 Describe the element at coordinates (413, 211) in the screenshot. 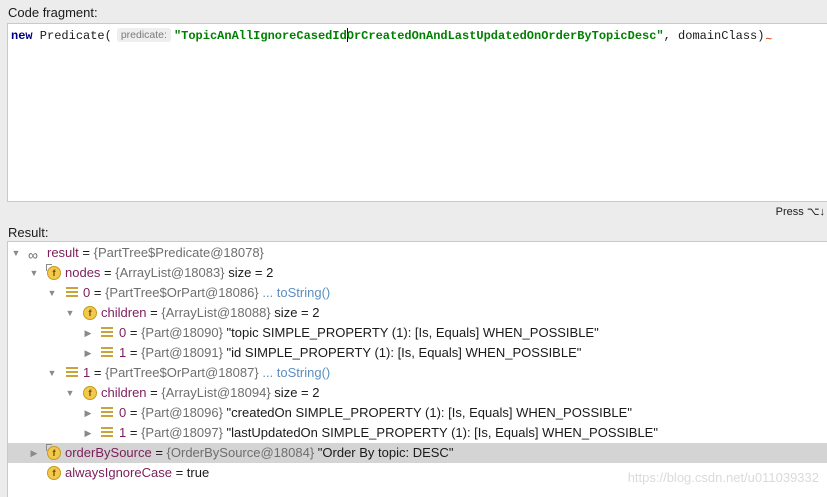

I see `shortcut-hint-bar: Press ⌥↓` at that location.